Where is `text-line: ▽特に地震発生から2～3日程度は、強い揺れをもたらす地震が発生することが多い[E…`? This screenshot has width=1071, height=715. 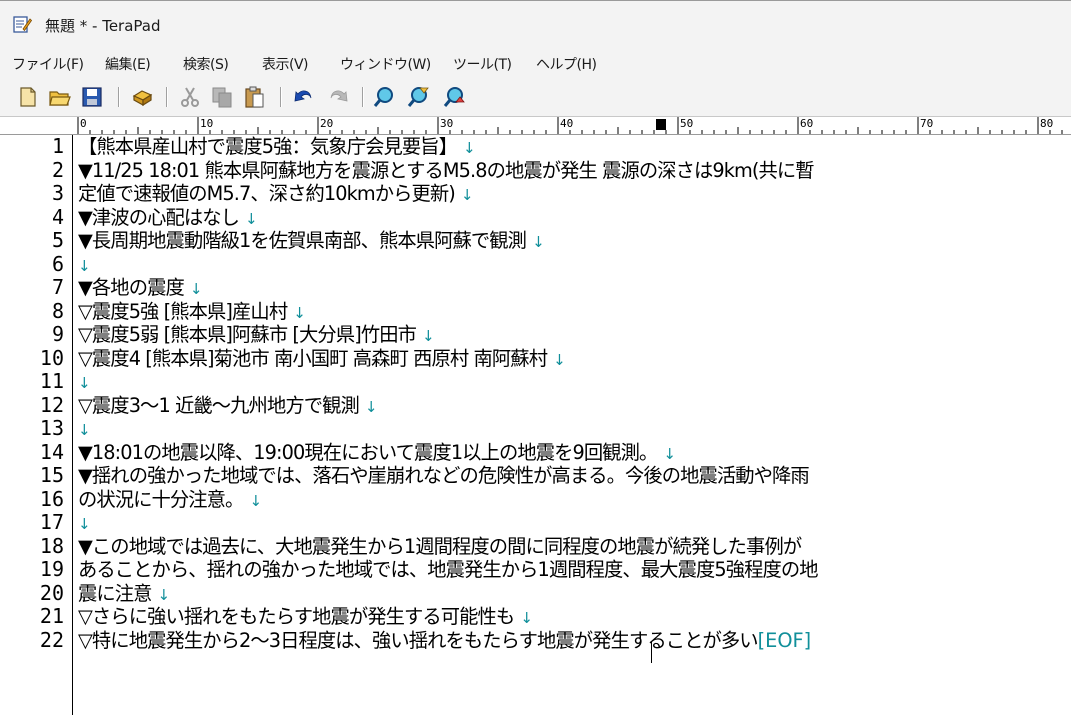
text-line: ▽特に地震発生から2～3日程度は、強い揺れをもたらす地震が発生することが多い[E… is located at coordinates (444, 641).